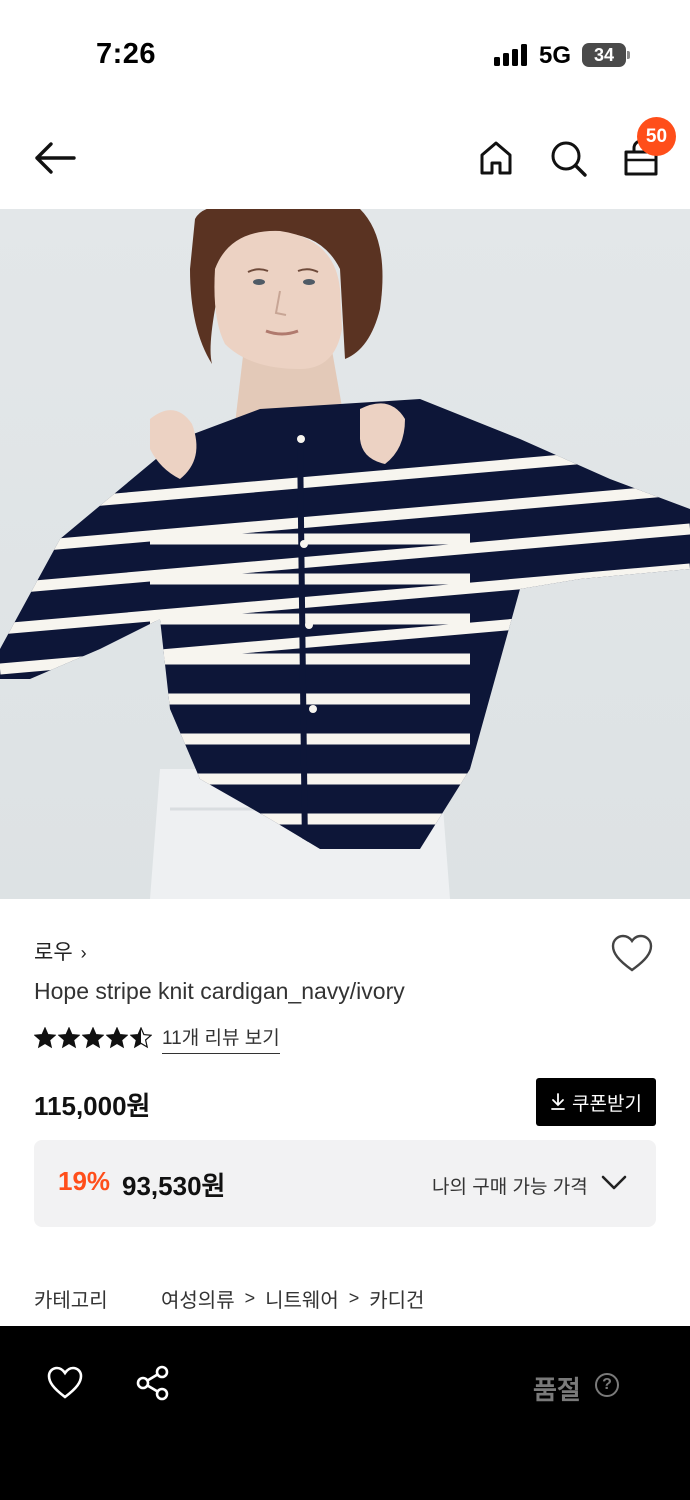 This screenshot has height=1500, width=690. Describe the element at coordinates (557, 1390) in the screenshot. I see `sold-out-label: 품절` at that location.